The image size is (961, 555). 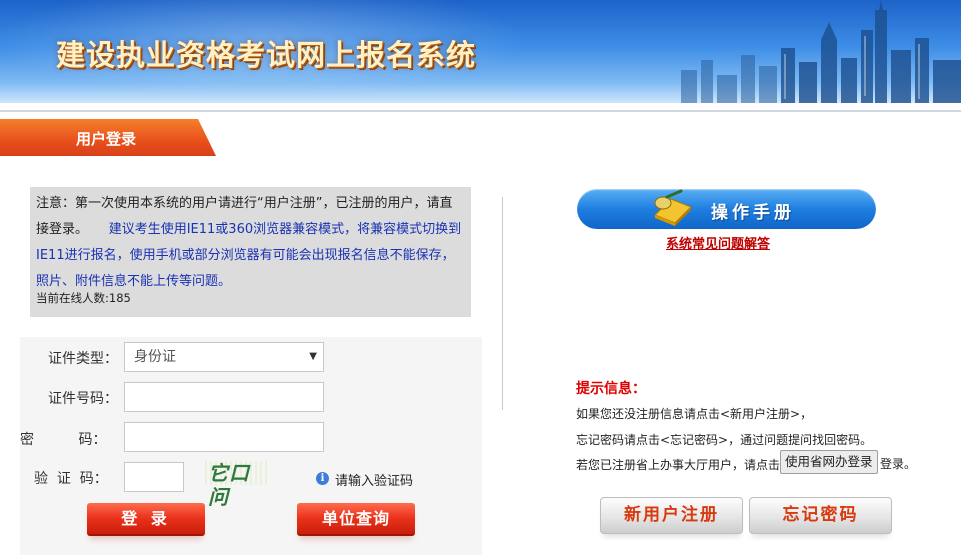 I want to click on tab-label: 用户登录, so click(x=106, y=139).